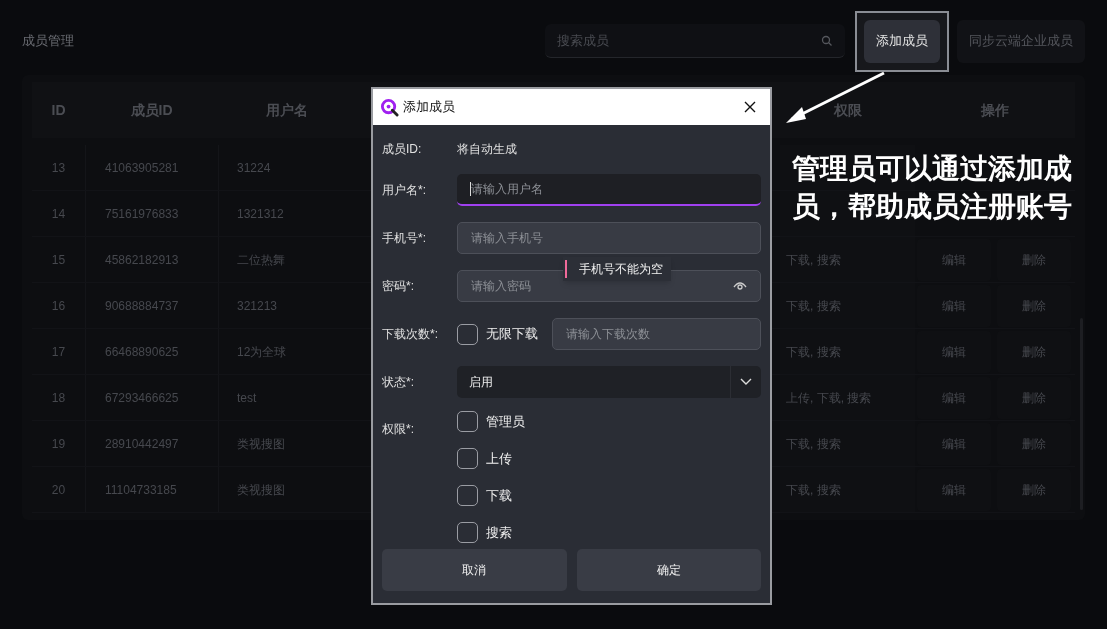 This screenshot has height=629, width=1107. What do you see at coordinates (505, 421) in the screenshot?
I see `checkbox-label: 管理员` at bounding box center [505, 421].